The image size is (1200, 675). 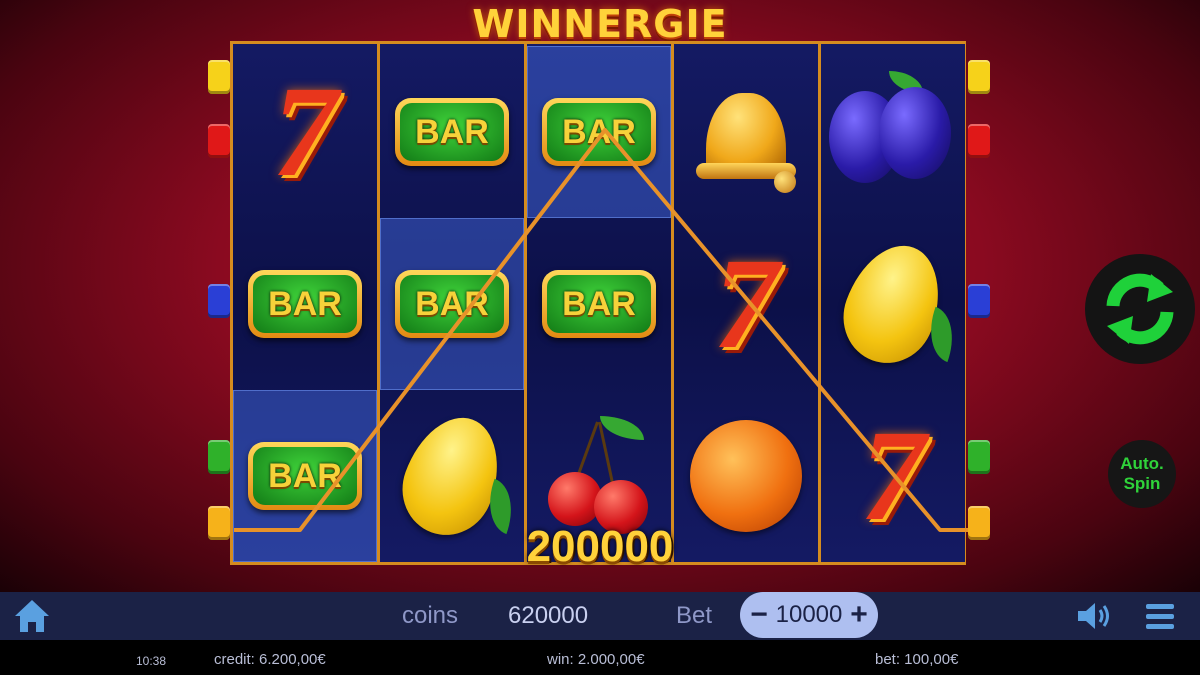 I want to click on bet-value: 10000, so click(x=809, y=614).